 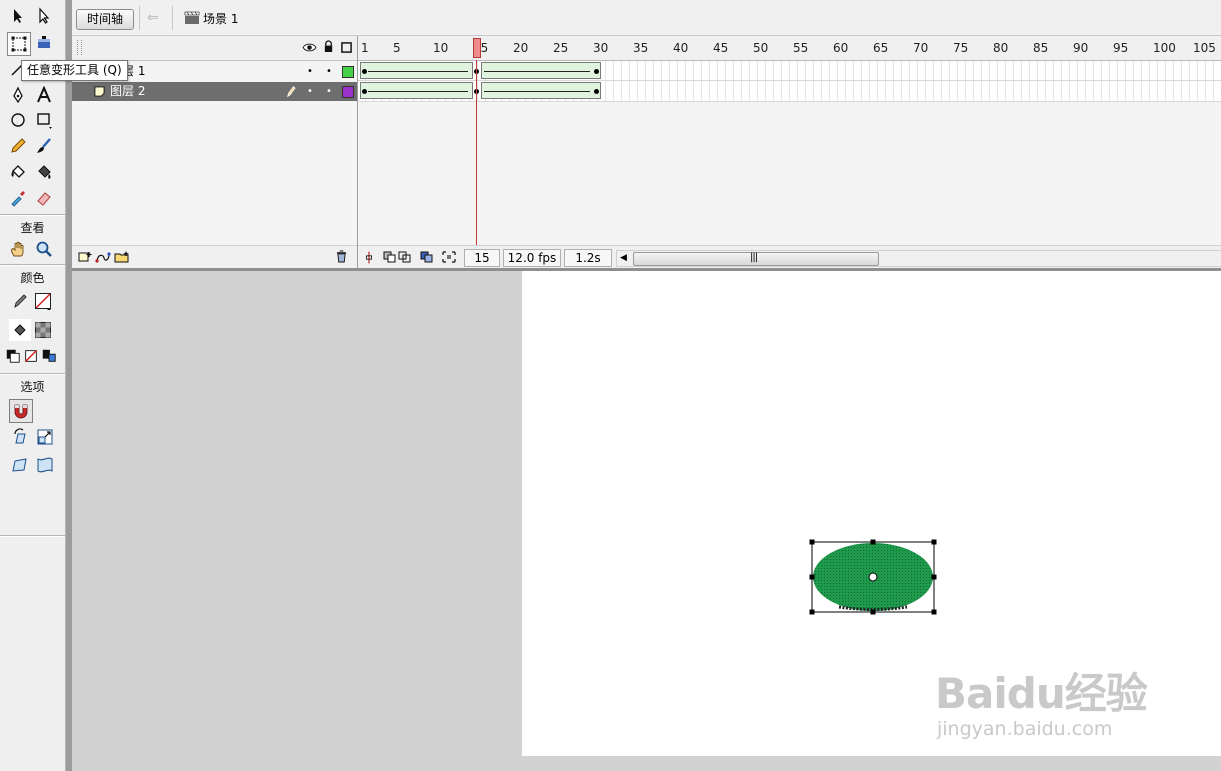 What do you see at coordinates (18, 120) in the screenshot?
I see `oval-tool` at bounding box center [18, 120].